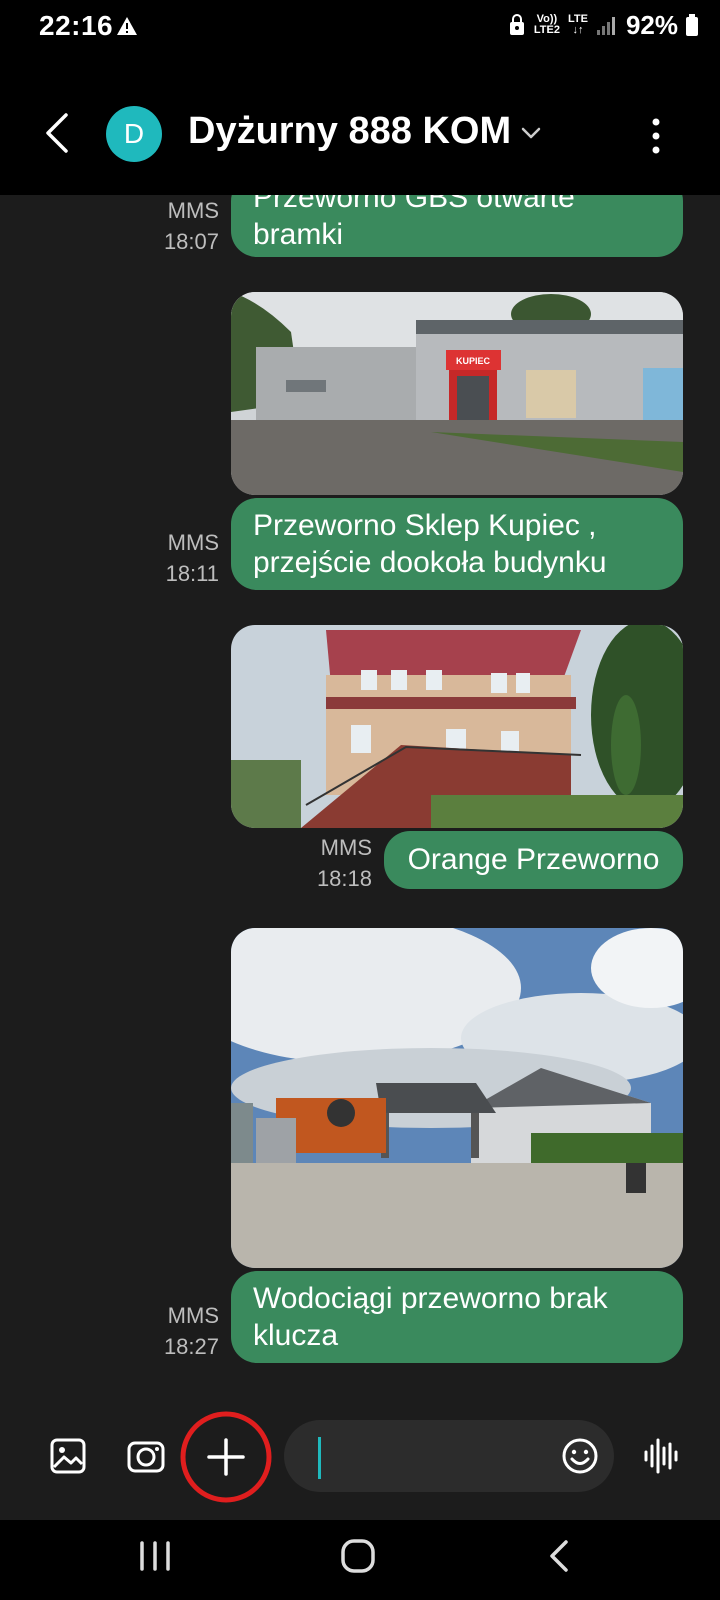 The image size is (720, 1600). Describe the element at coordinates (127, 26) in the screenshot. I see `warning-icon` at that location.